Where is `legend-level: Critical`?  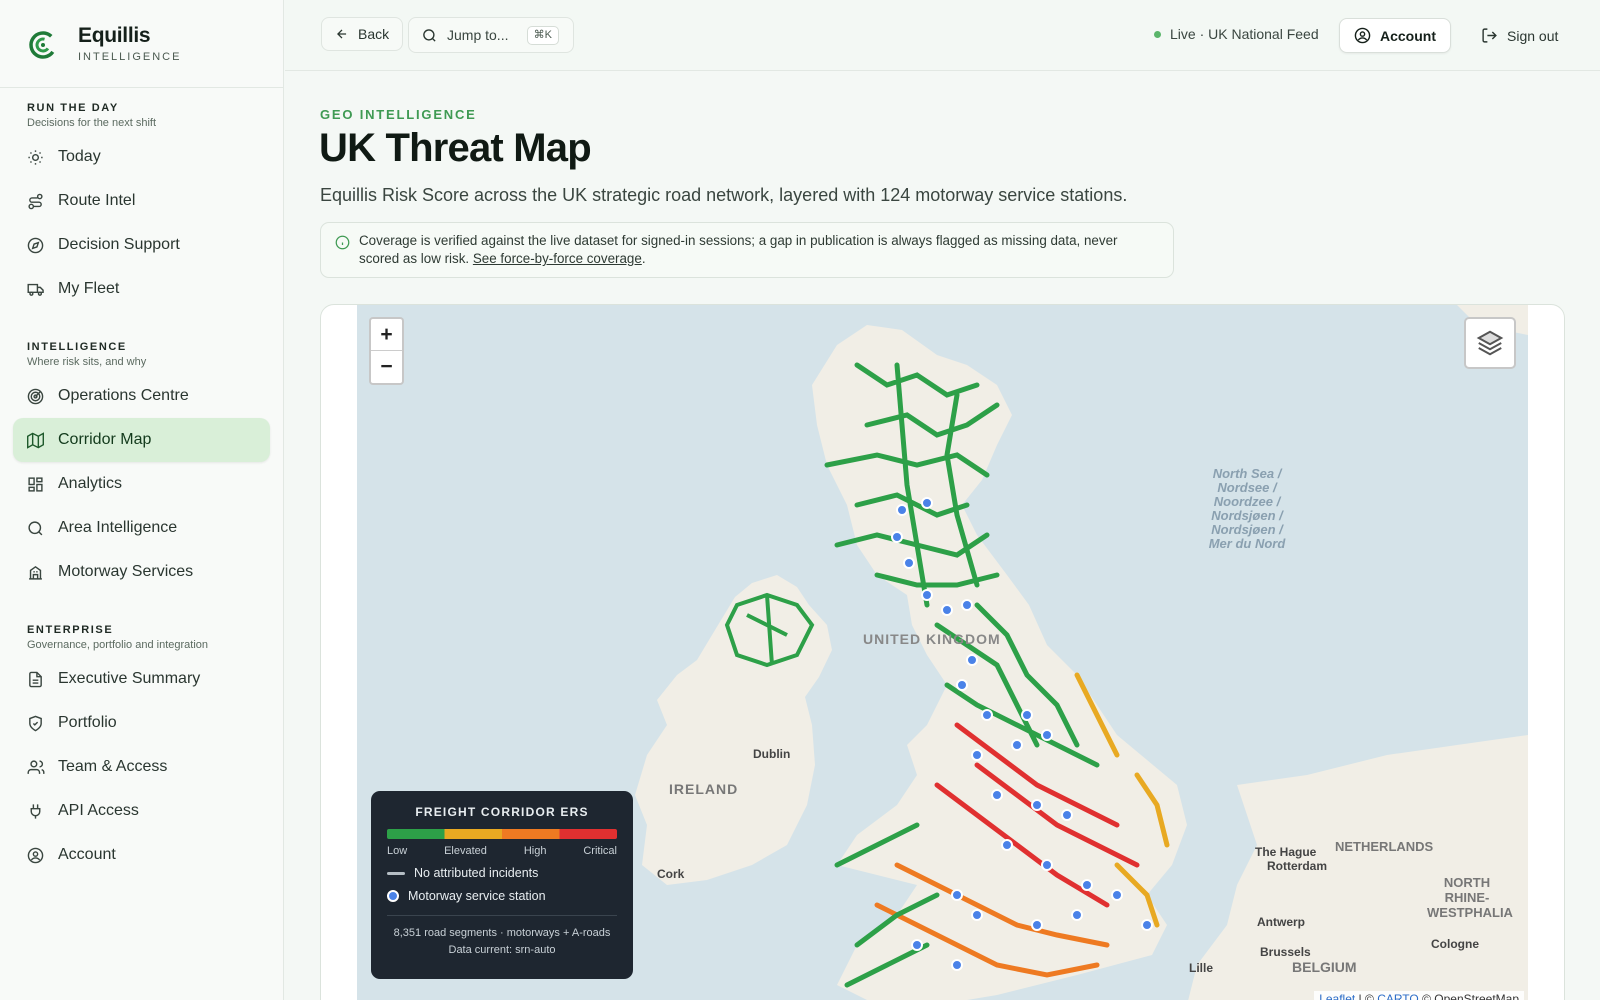 legend-level: Critical is located at coordinates (600, 851).